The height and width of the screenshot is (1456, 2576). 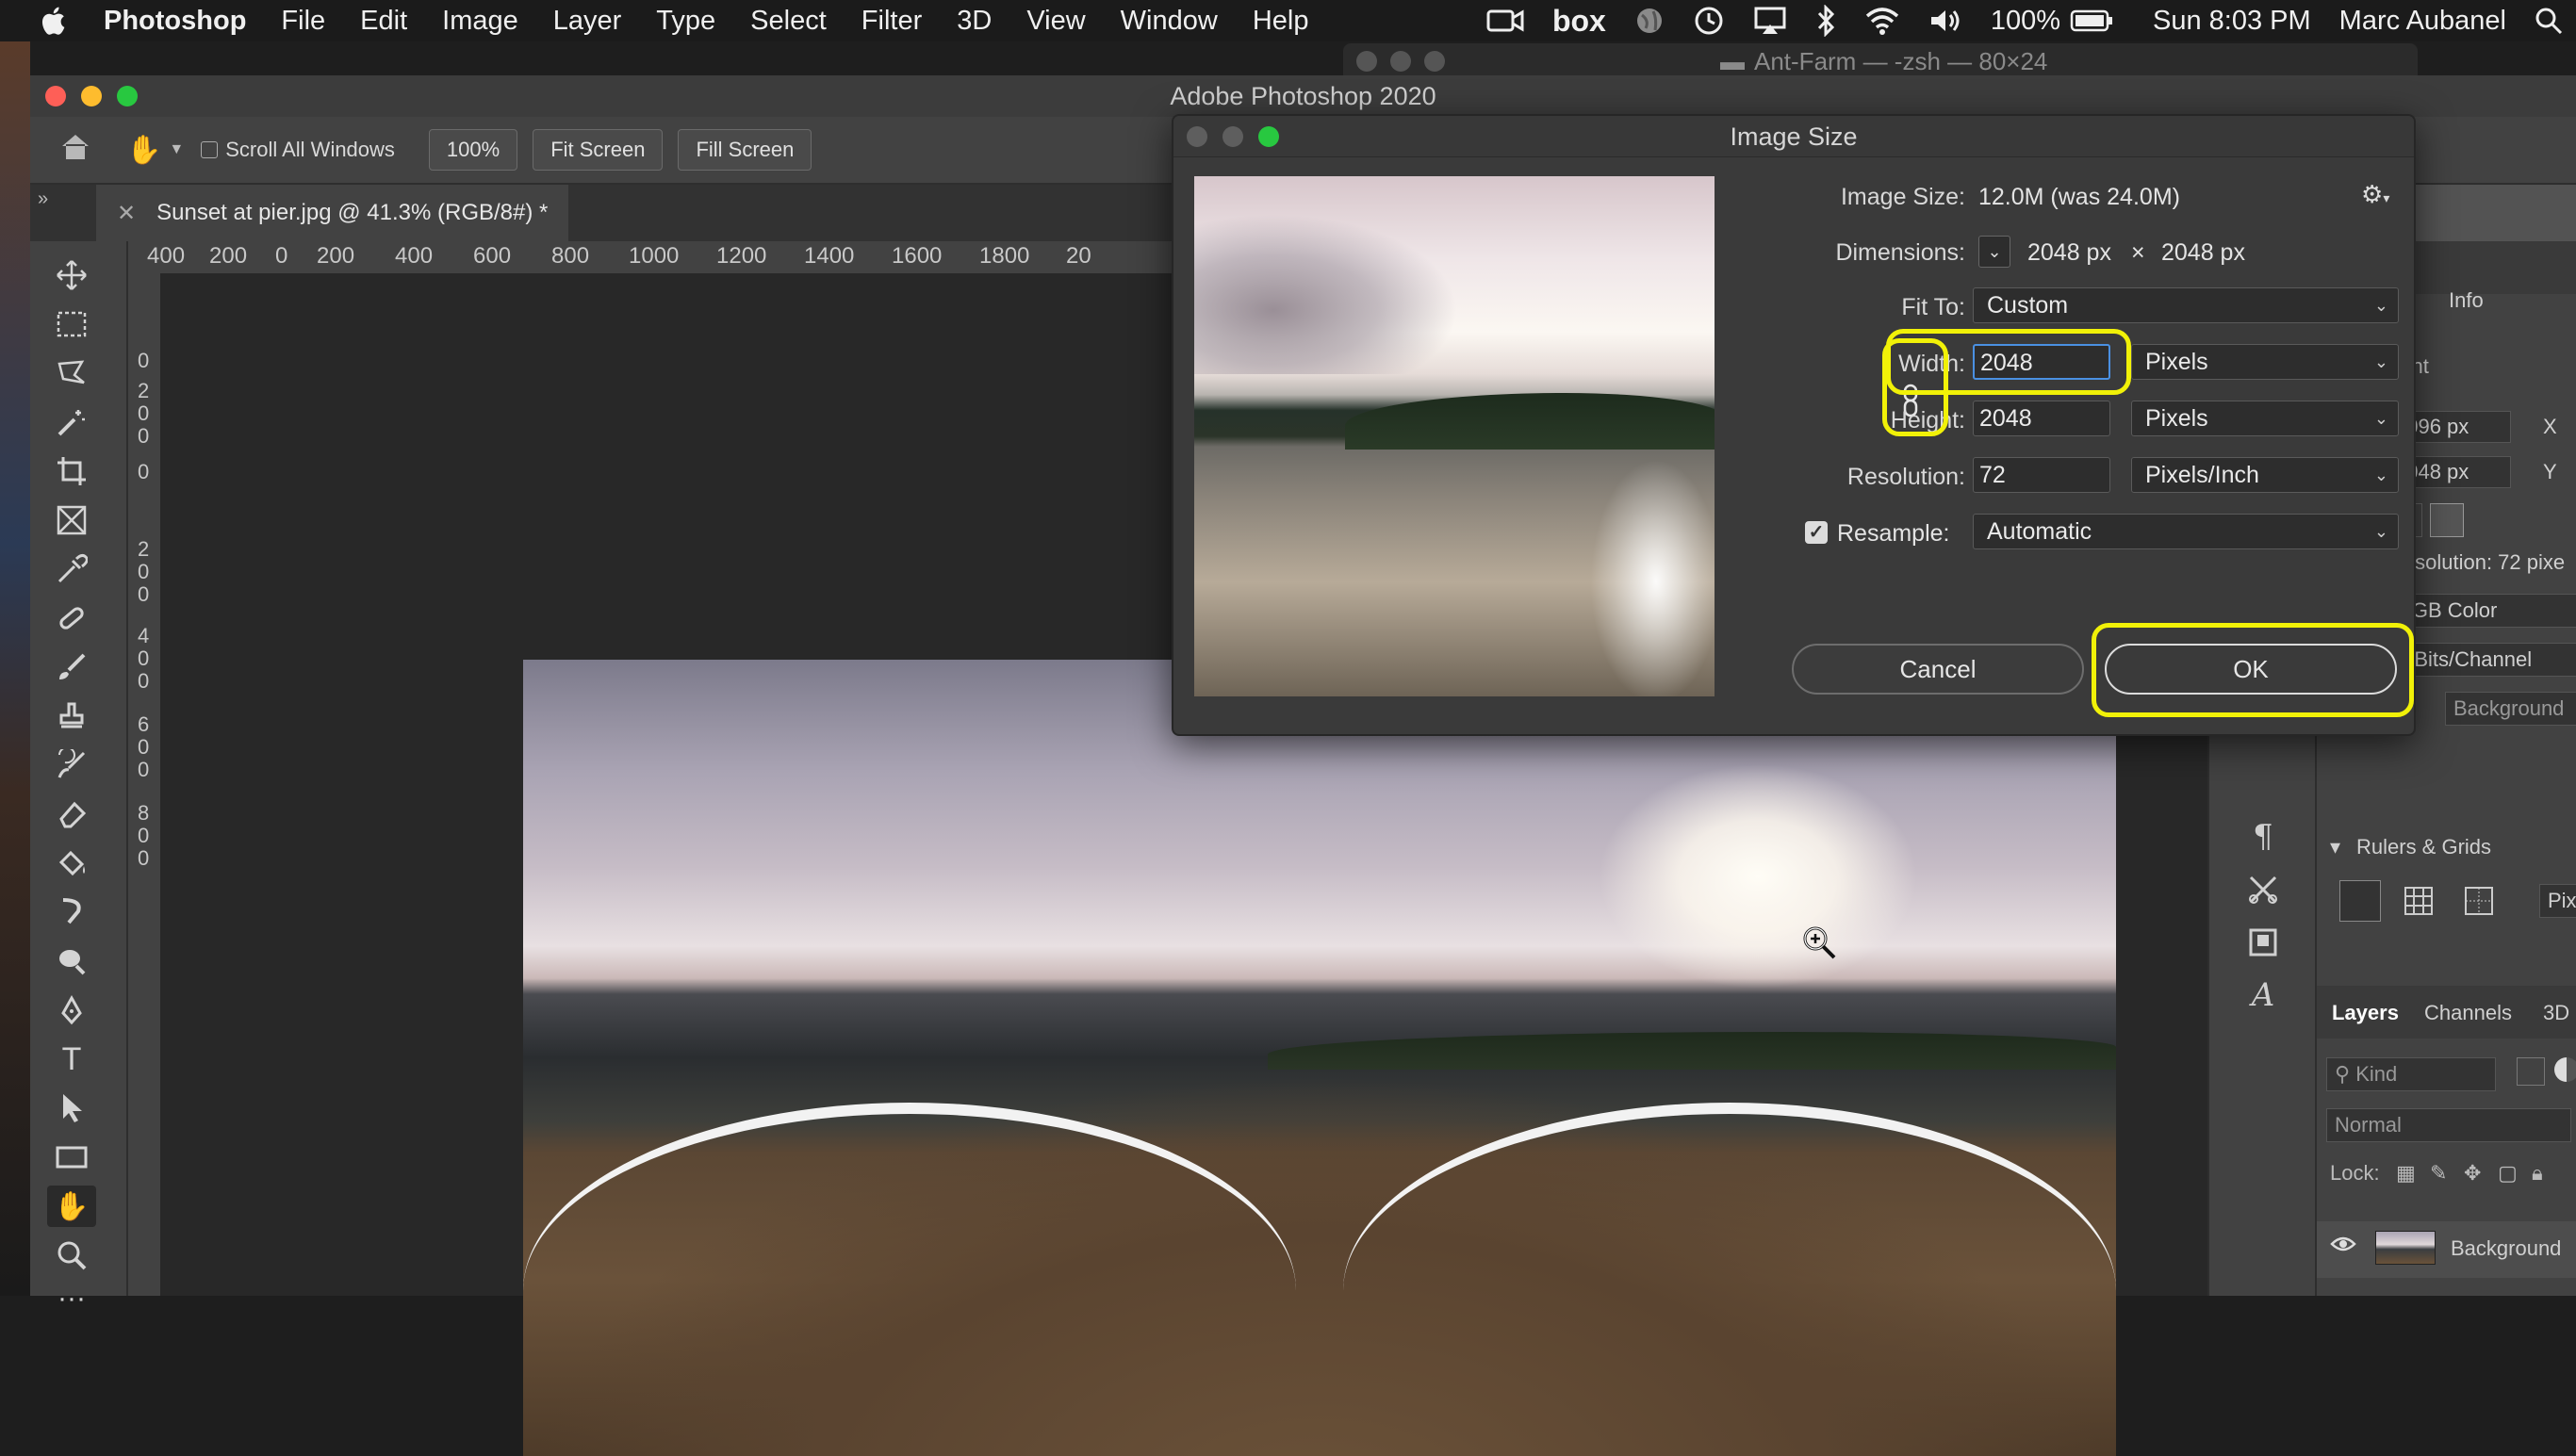 What do you see at coordinates (71, 569) in the screenshot?
I see `eyedropper-tool-icon` at bounding box center [71, 569].